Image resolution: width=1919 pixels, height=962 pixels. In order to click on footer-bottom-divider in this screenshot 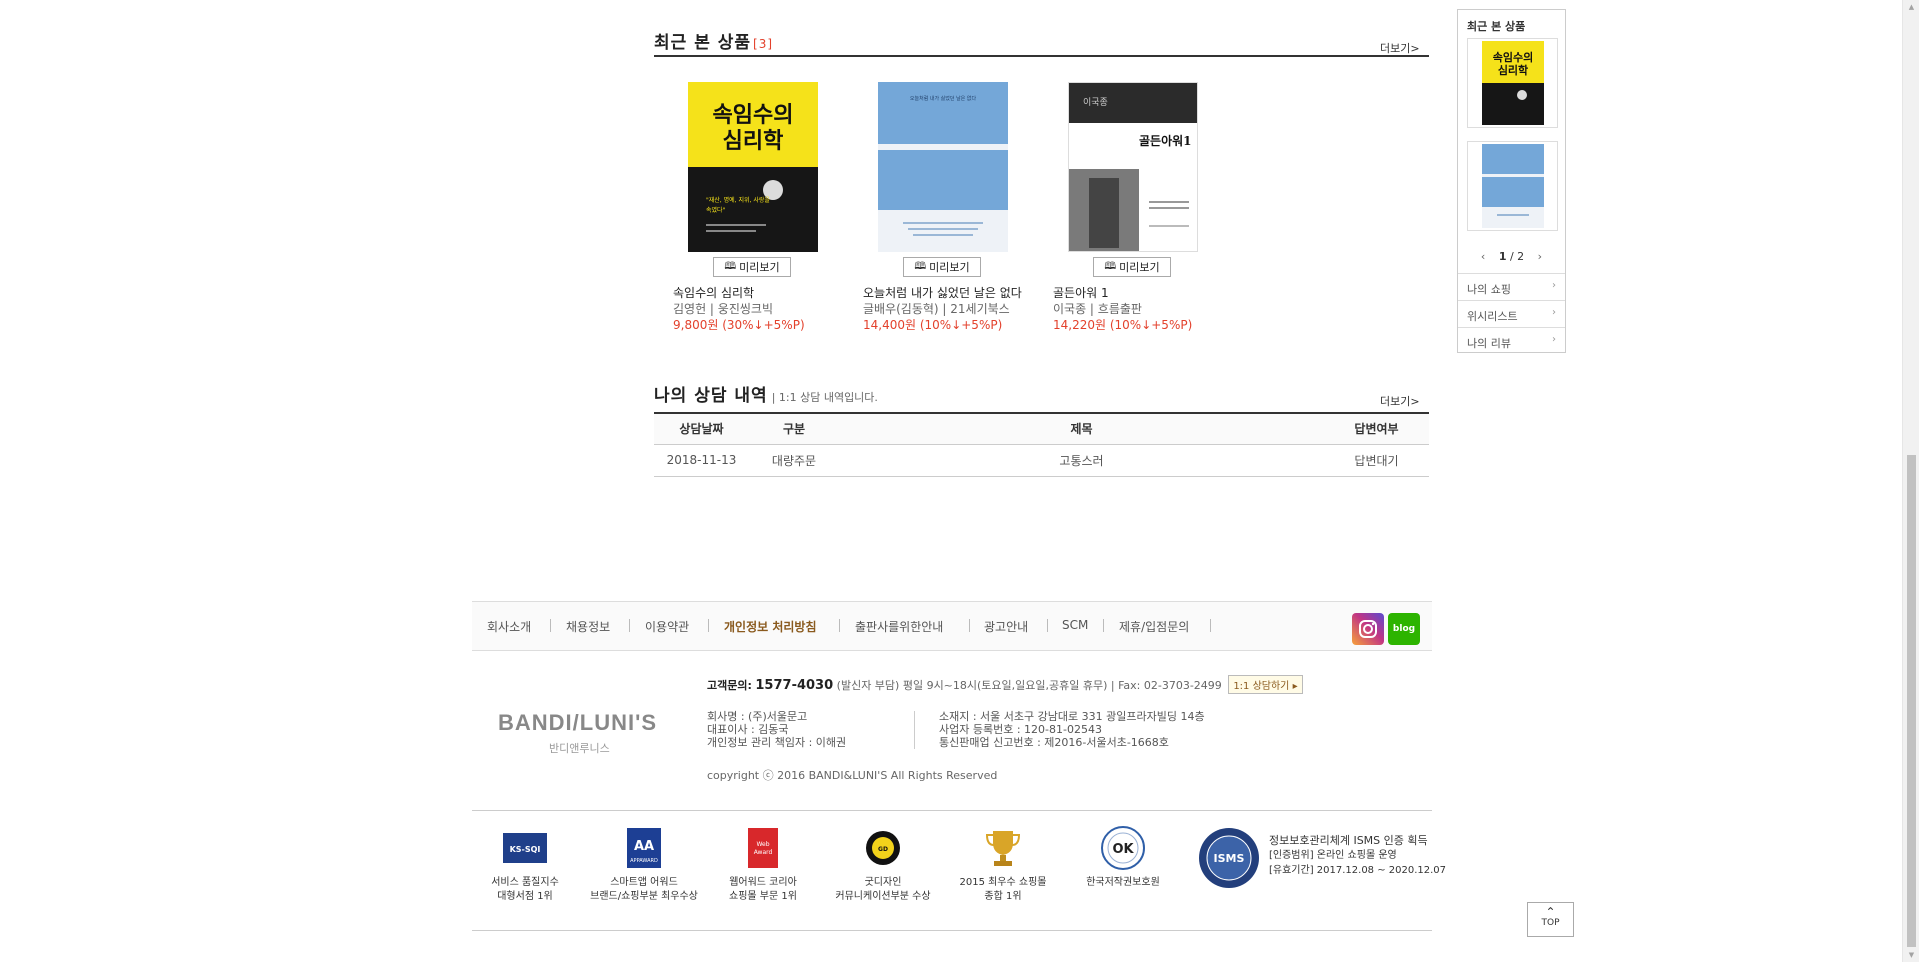, I will do `click(952, 930)`.